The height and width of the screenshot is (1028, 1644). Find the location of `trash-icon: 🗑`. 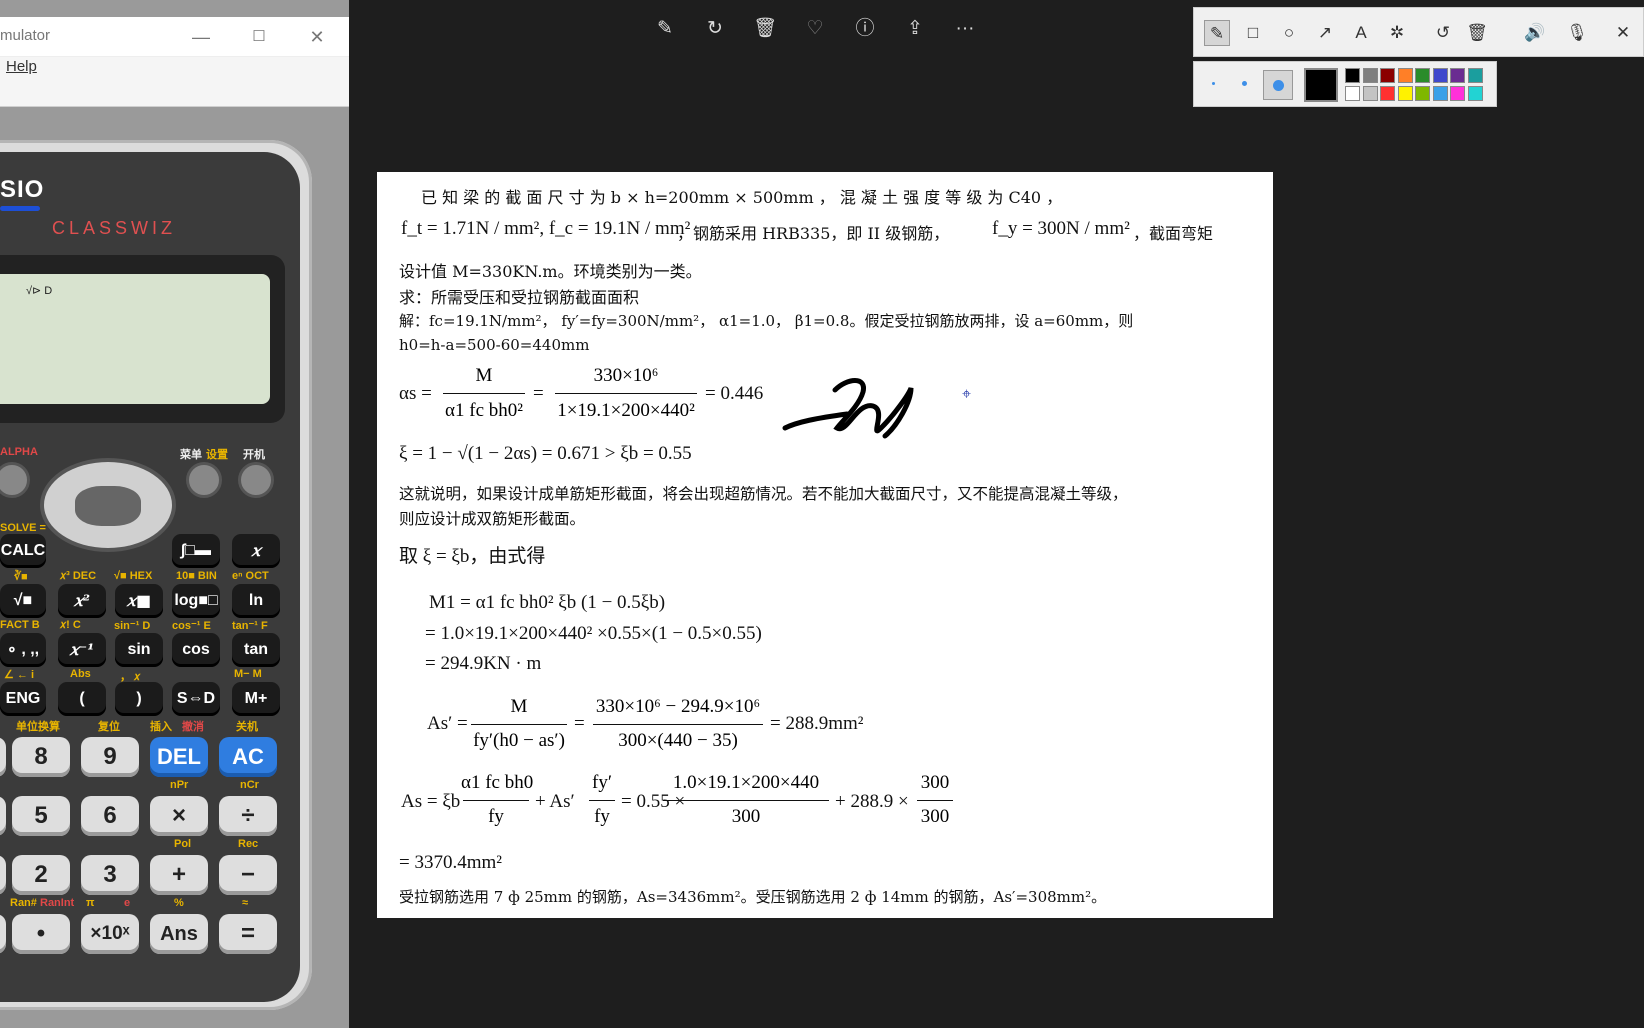

trash-icon: 🗑 is located at coordinates (1477, 33).